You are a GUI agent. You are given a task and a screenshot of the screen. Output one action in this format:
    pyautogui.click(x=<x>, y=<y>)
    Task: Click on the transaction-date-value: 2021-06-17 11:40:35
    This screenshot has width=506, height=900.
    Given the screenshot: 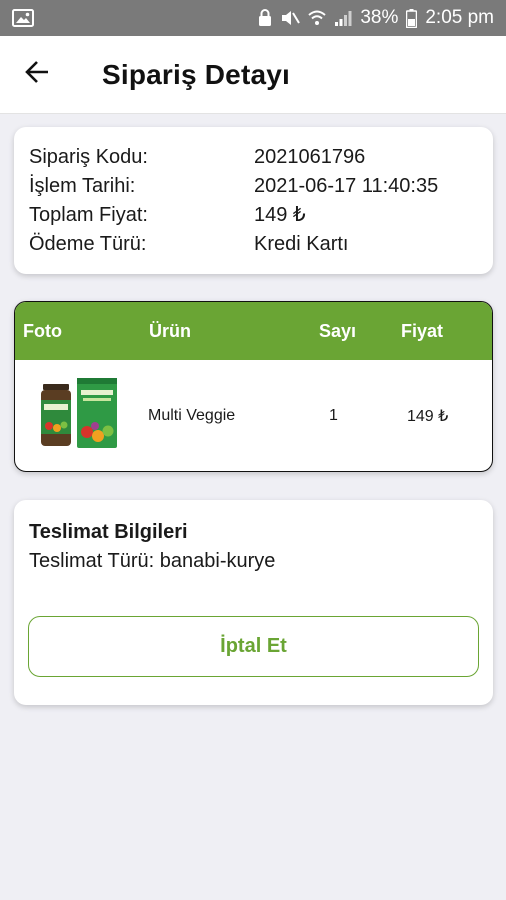 What is the action you would take?
    pyautogui.click(x=346, y=186)
    